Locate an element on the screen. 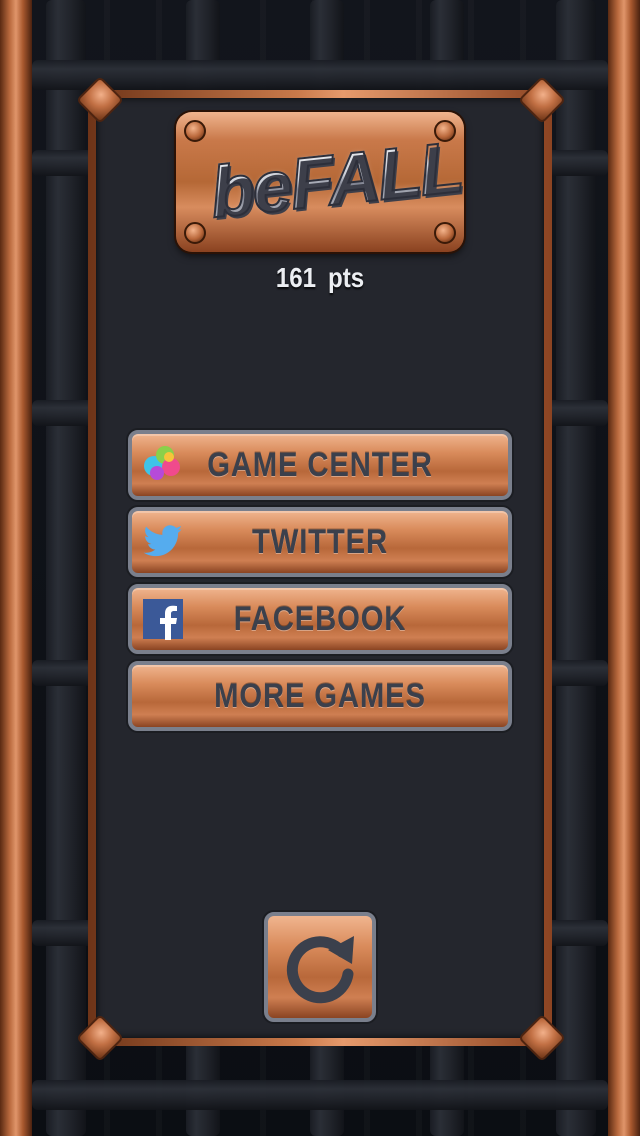 This screenshot has width=640, height=1136. copper-rail-right is located at coordinates (624, 568).